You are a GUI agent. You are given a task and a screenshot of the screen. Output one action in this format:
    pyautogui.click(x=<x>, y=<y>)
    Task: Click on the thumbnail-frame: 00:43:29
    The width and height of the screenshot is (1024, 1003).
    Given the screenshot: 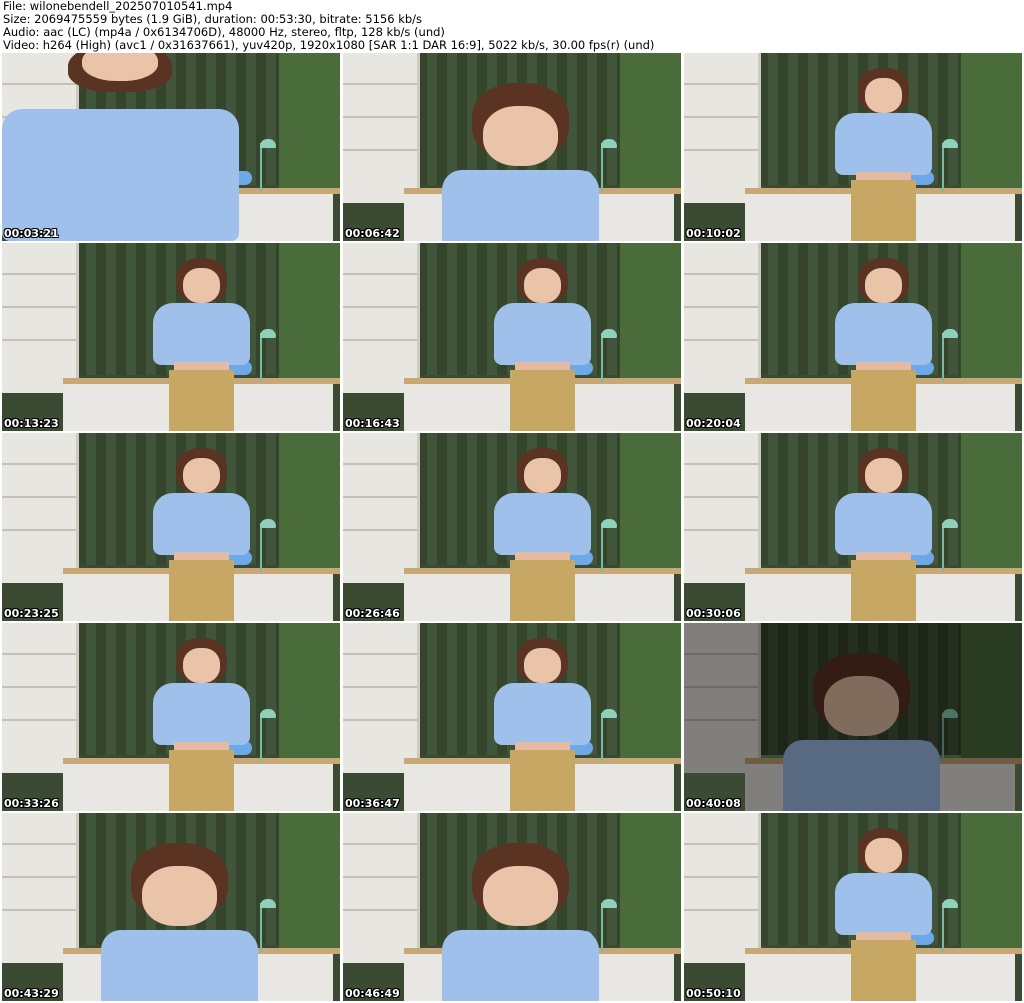 What is the action you would take?
    pyautogui.click(x=171, y=907)
    